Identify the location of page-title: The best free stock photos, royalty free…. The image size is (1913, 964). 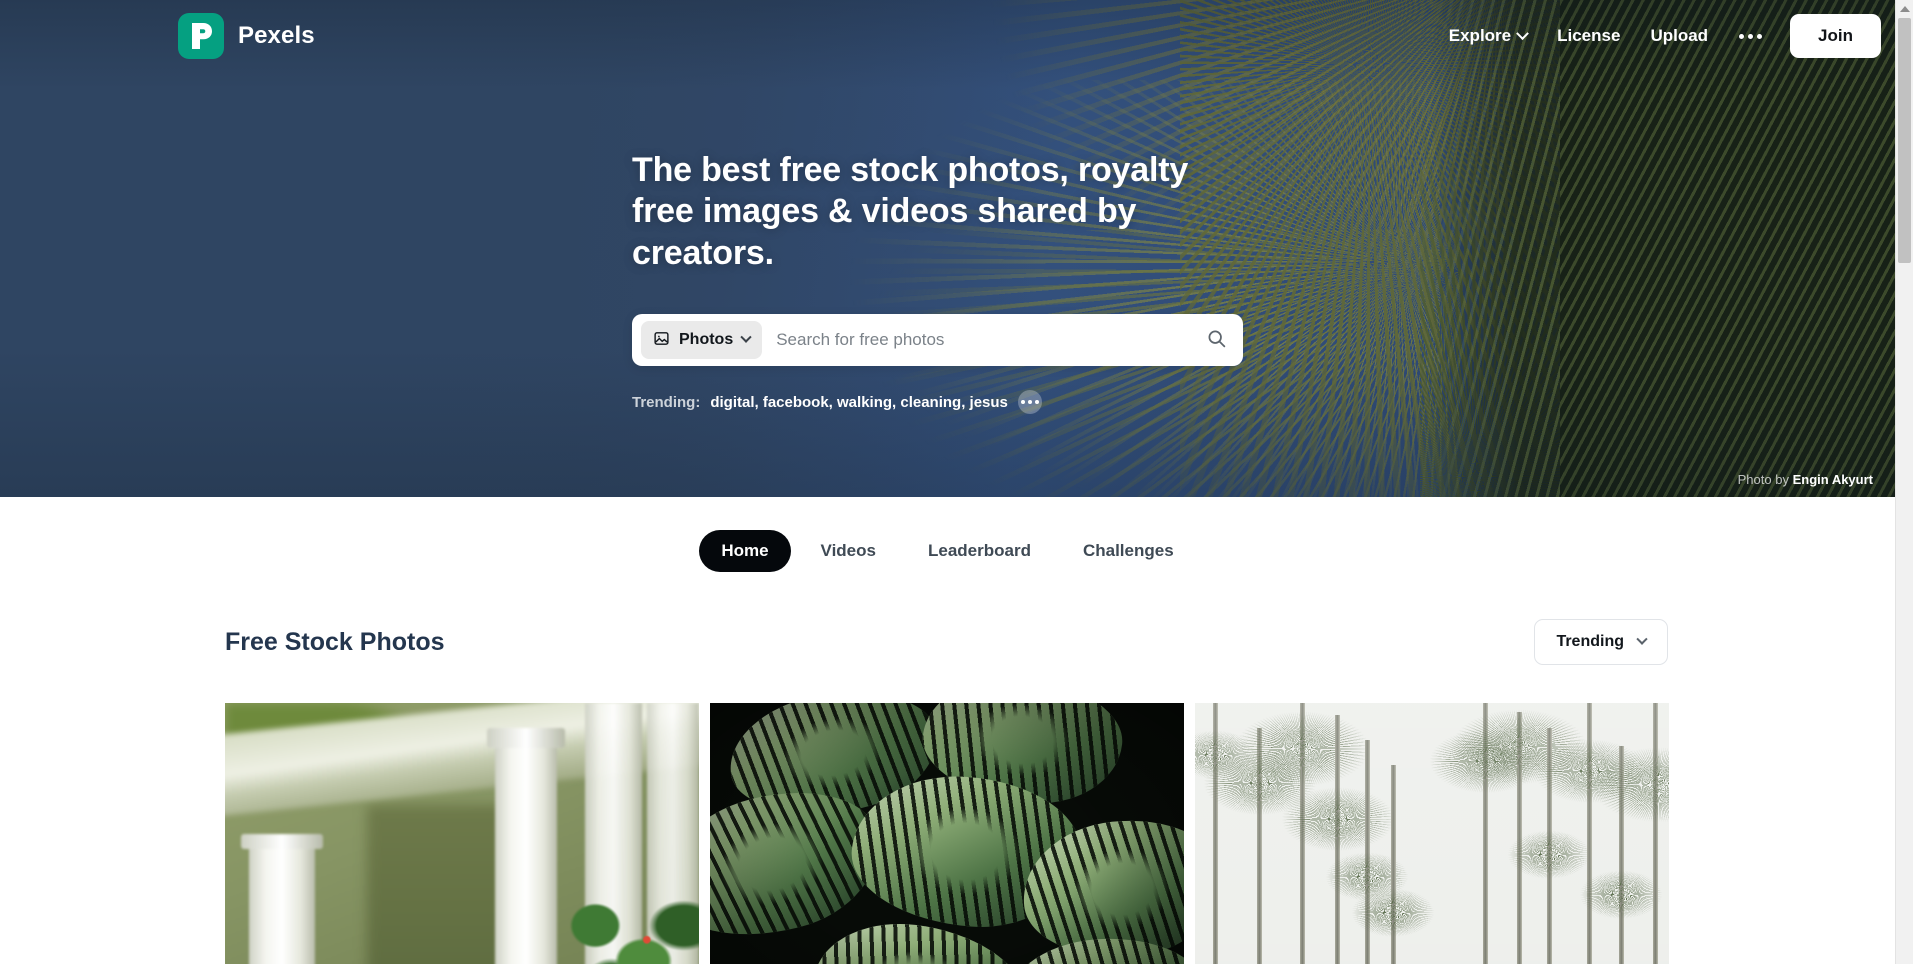
(910, 211).